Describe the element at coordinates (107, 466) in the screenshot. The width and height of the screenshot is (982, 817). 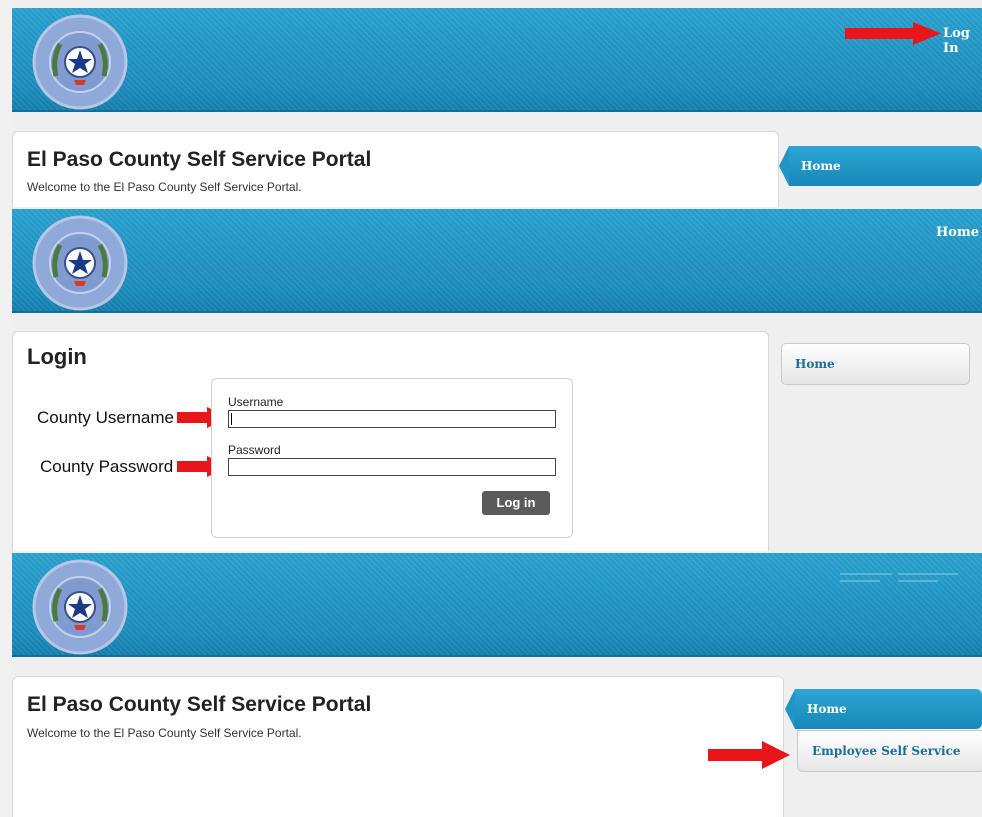
I see `county-password-annotation: County Password` at that location.